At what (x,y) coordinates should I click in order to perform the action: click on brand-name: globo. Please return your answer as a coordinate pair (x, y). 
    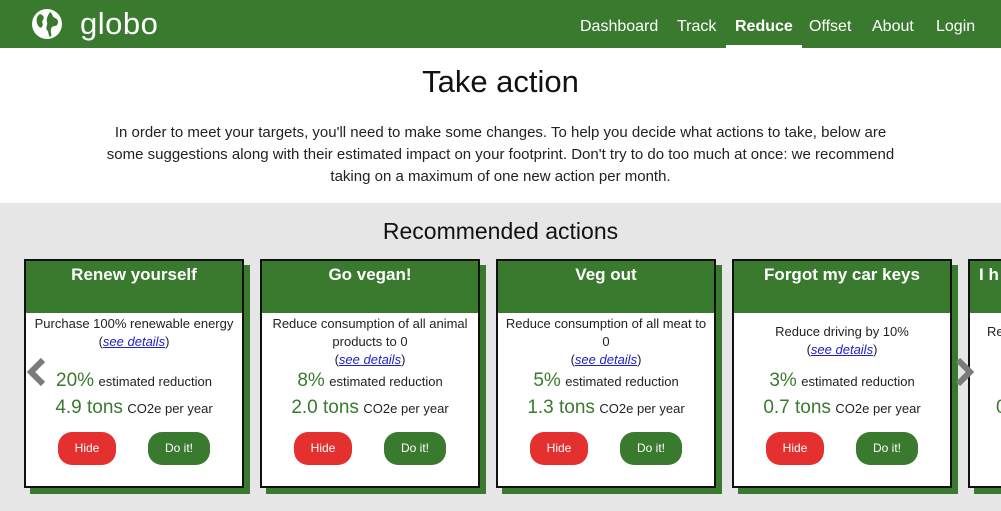
    Looking at the image, I should click on (119, 24).